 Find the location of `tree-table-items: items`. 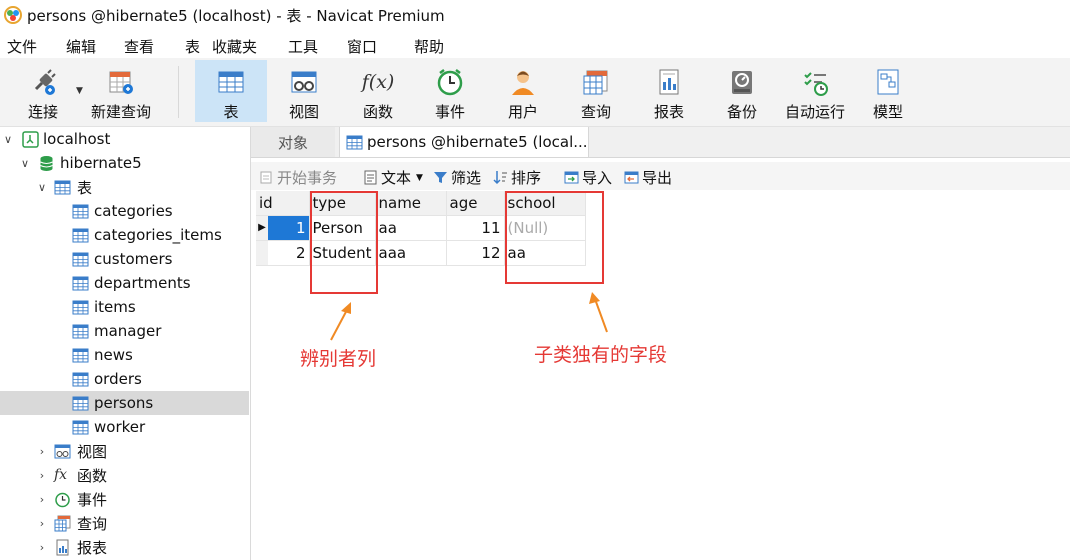

tree-table-items: items is located at coordinates (124, 307).